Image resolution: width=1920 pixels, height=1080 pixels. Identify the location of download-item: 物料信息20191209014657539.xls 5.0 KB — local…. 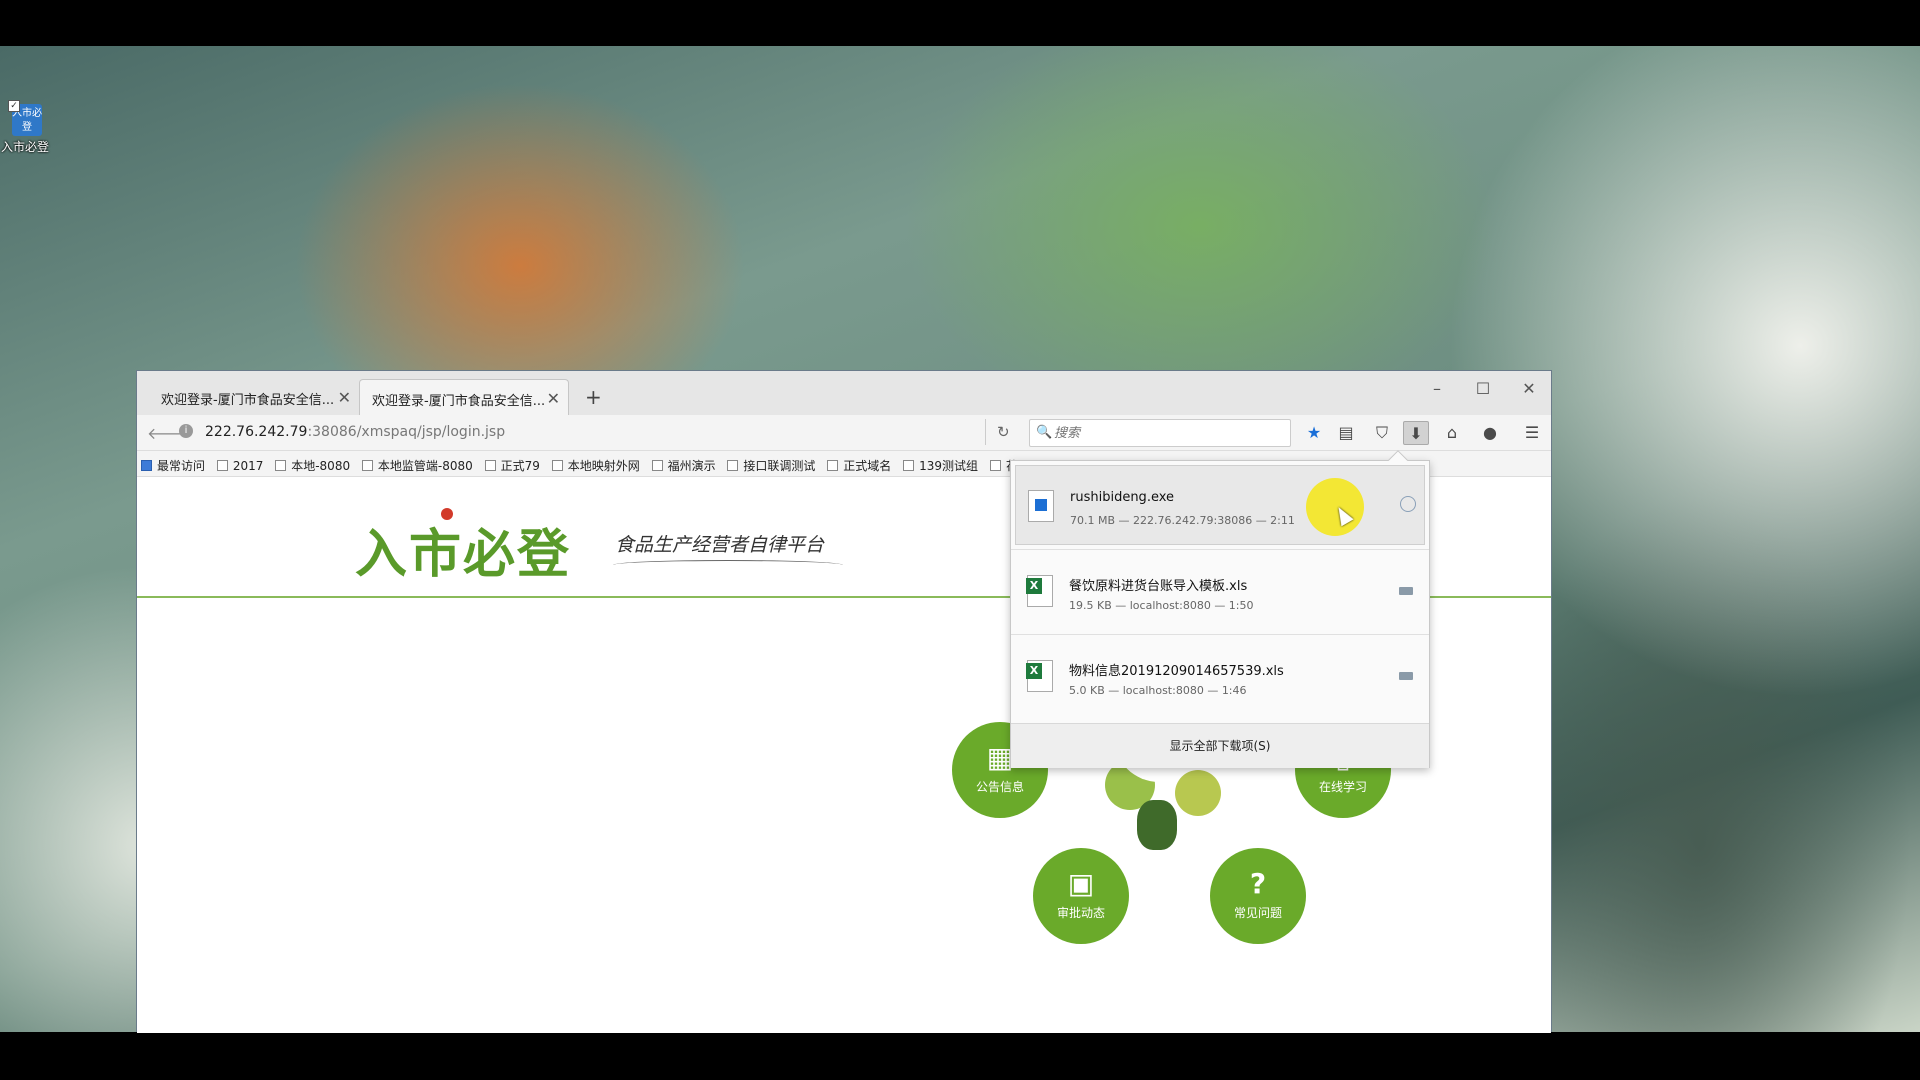
(1220, 676).